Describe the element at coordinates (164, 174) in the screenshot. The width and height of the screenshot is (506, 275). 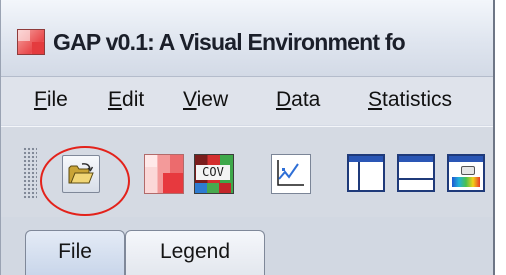
I see `heatmap-button` at that location.